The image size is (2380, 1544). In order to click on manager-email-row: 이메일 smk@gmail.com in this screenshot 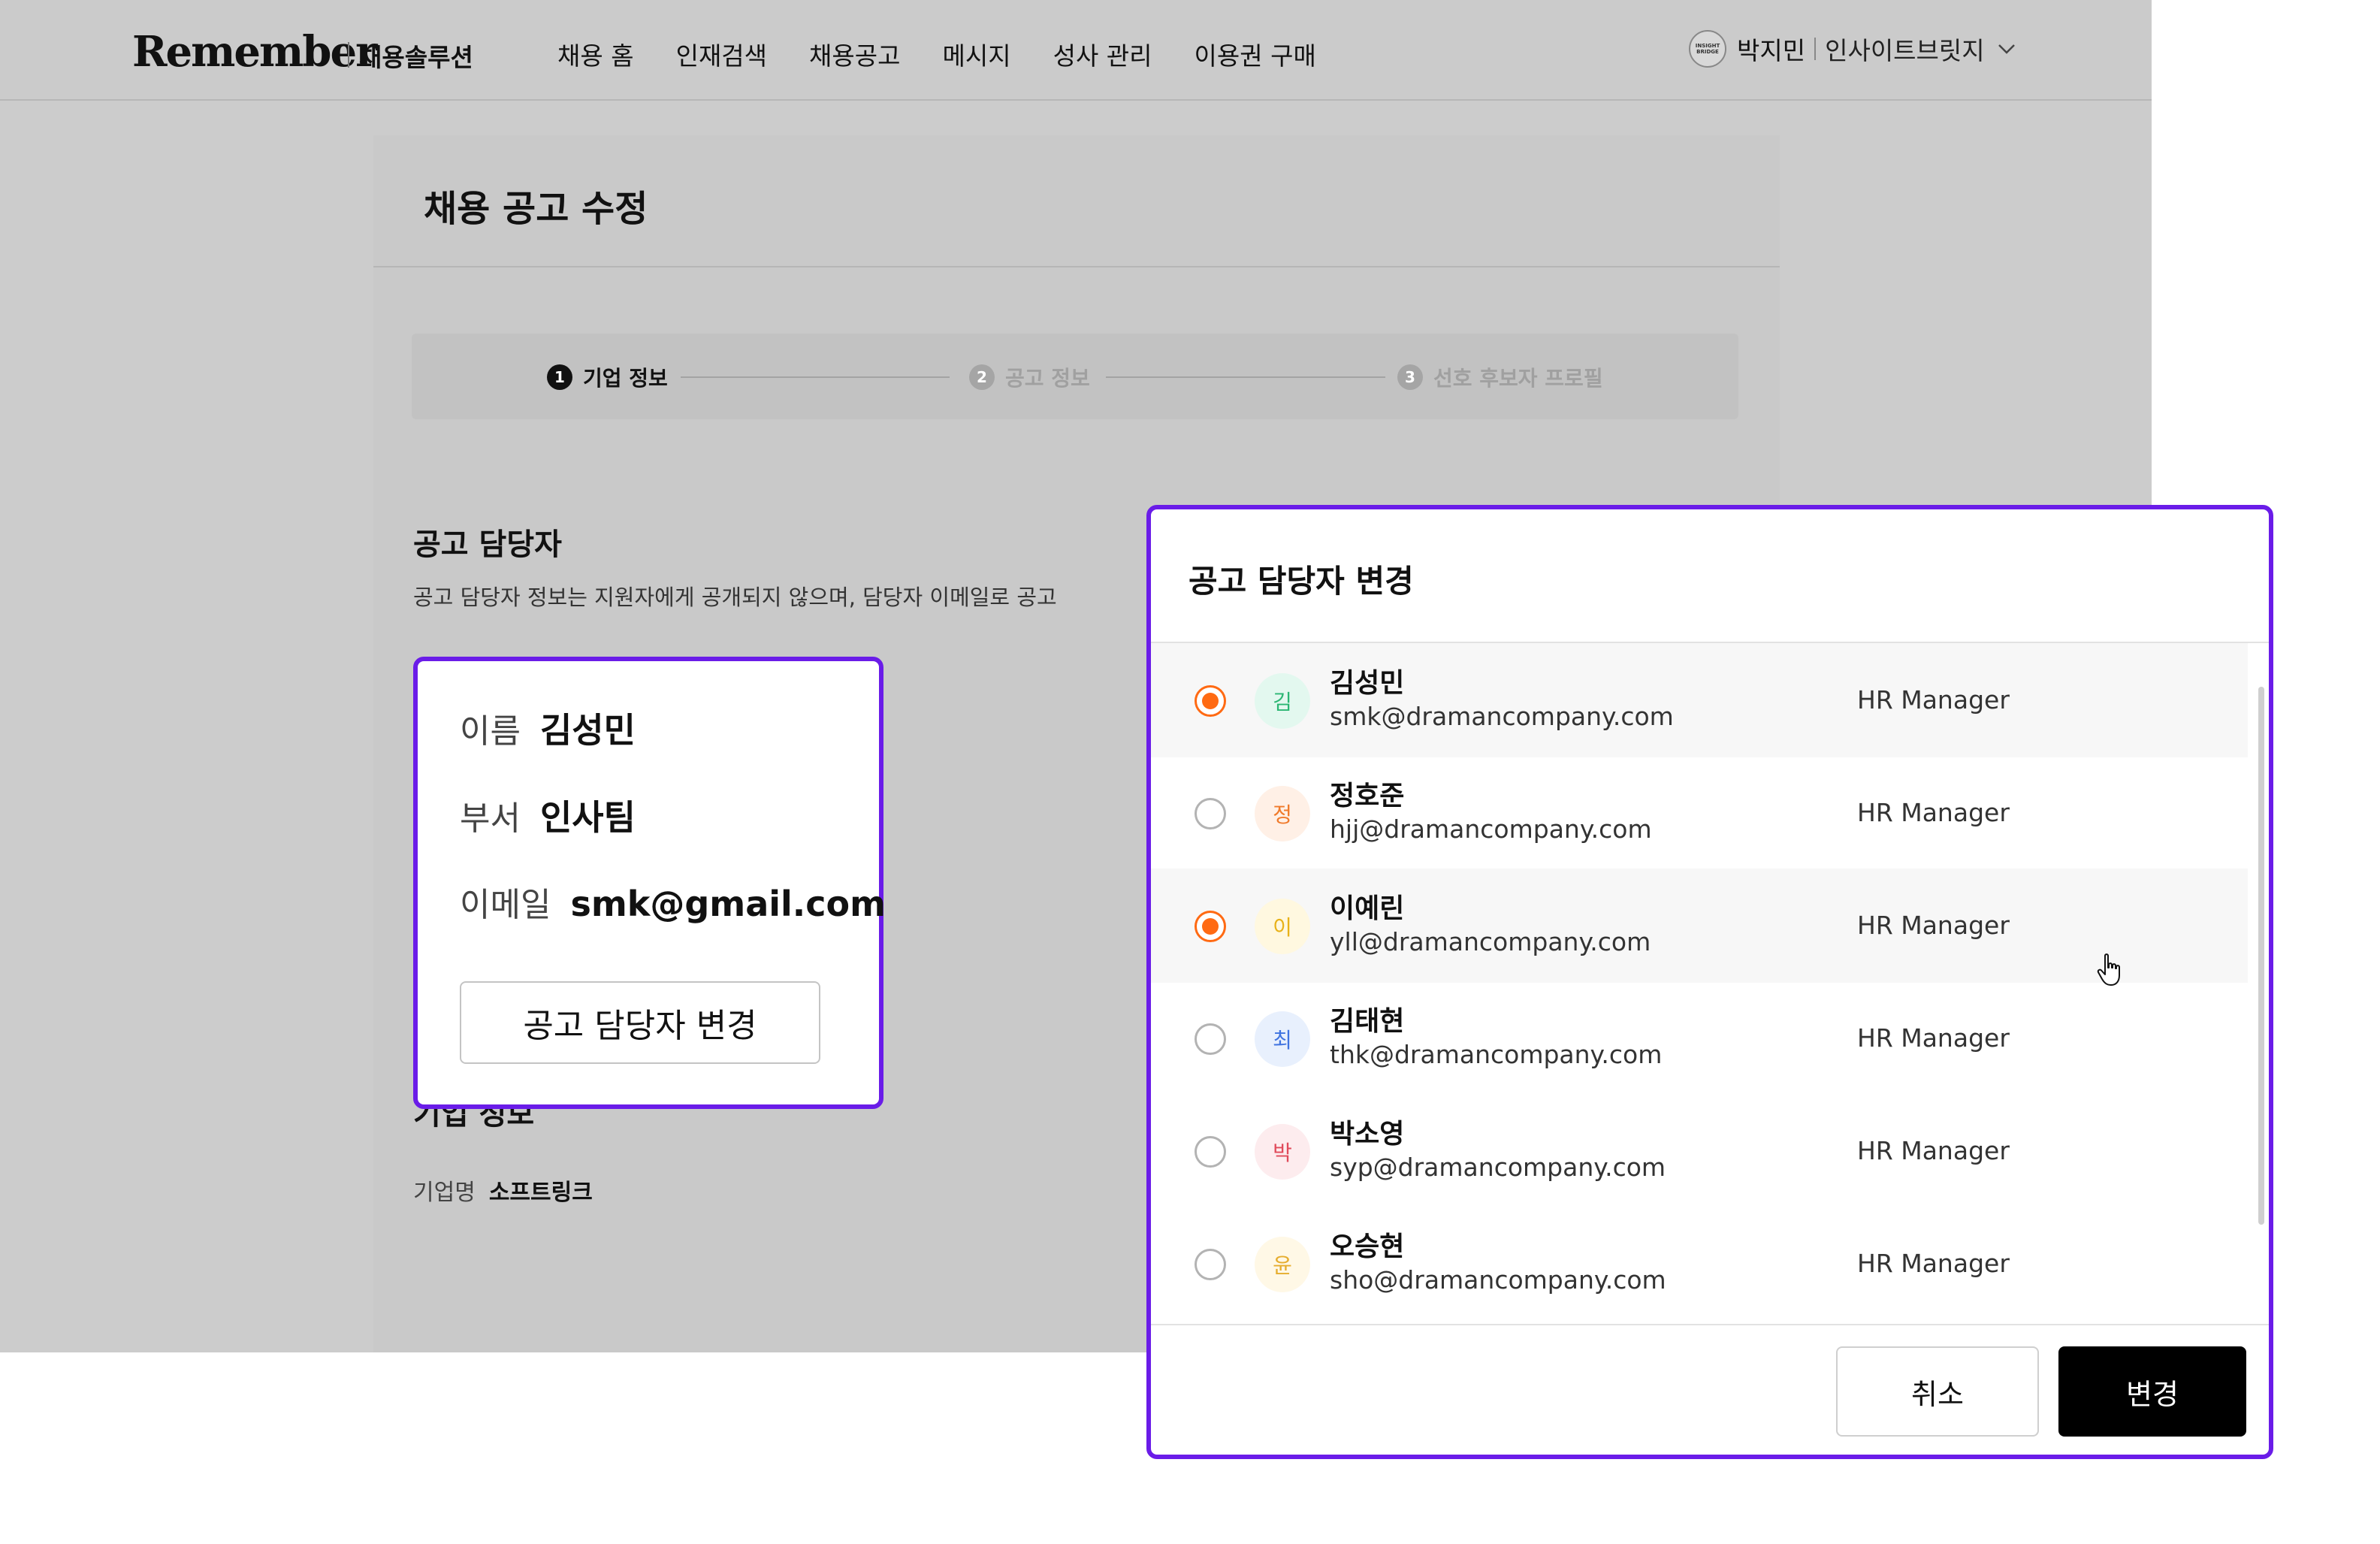, I will do `click(673, 902)`.